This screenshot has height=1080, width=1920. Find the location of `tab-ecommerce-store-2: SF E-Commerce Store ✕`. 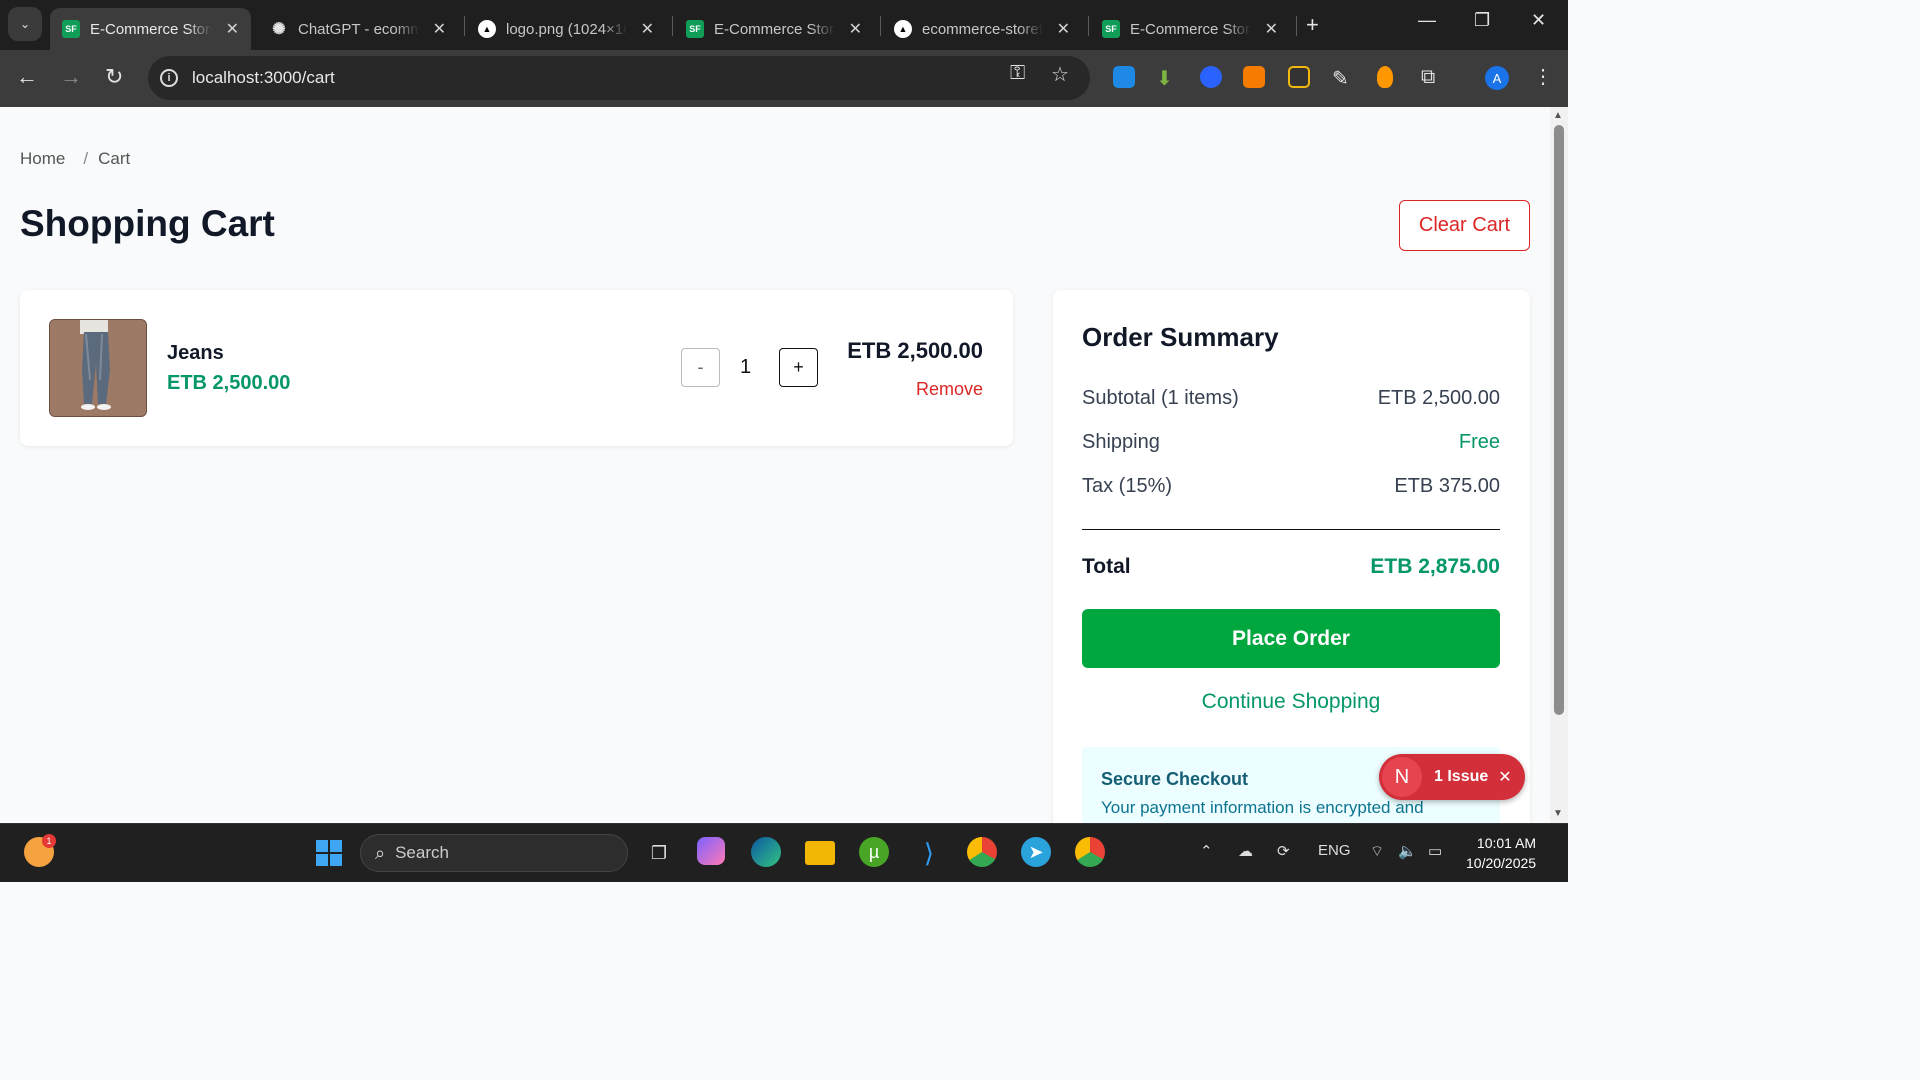

tab-ecommerce-store-2: SF E-Commerce Store ✕ is located at coordinates (774, 29).